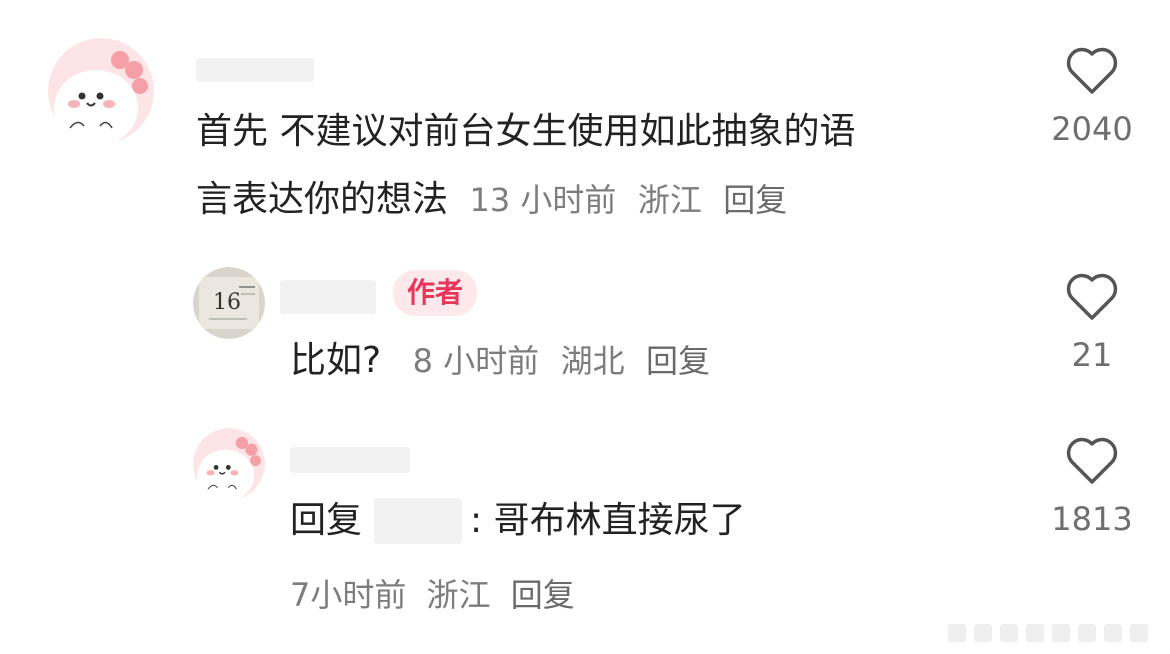 This screenshot has height=654, width=1170. Describe the element at coordinates (435, 293) in the screenshot. I see `author-badge: 作者` at that location.